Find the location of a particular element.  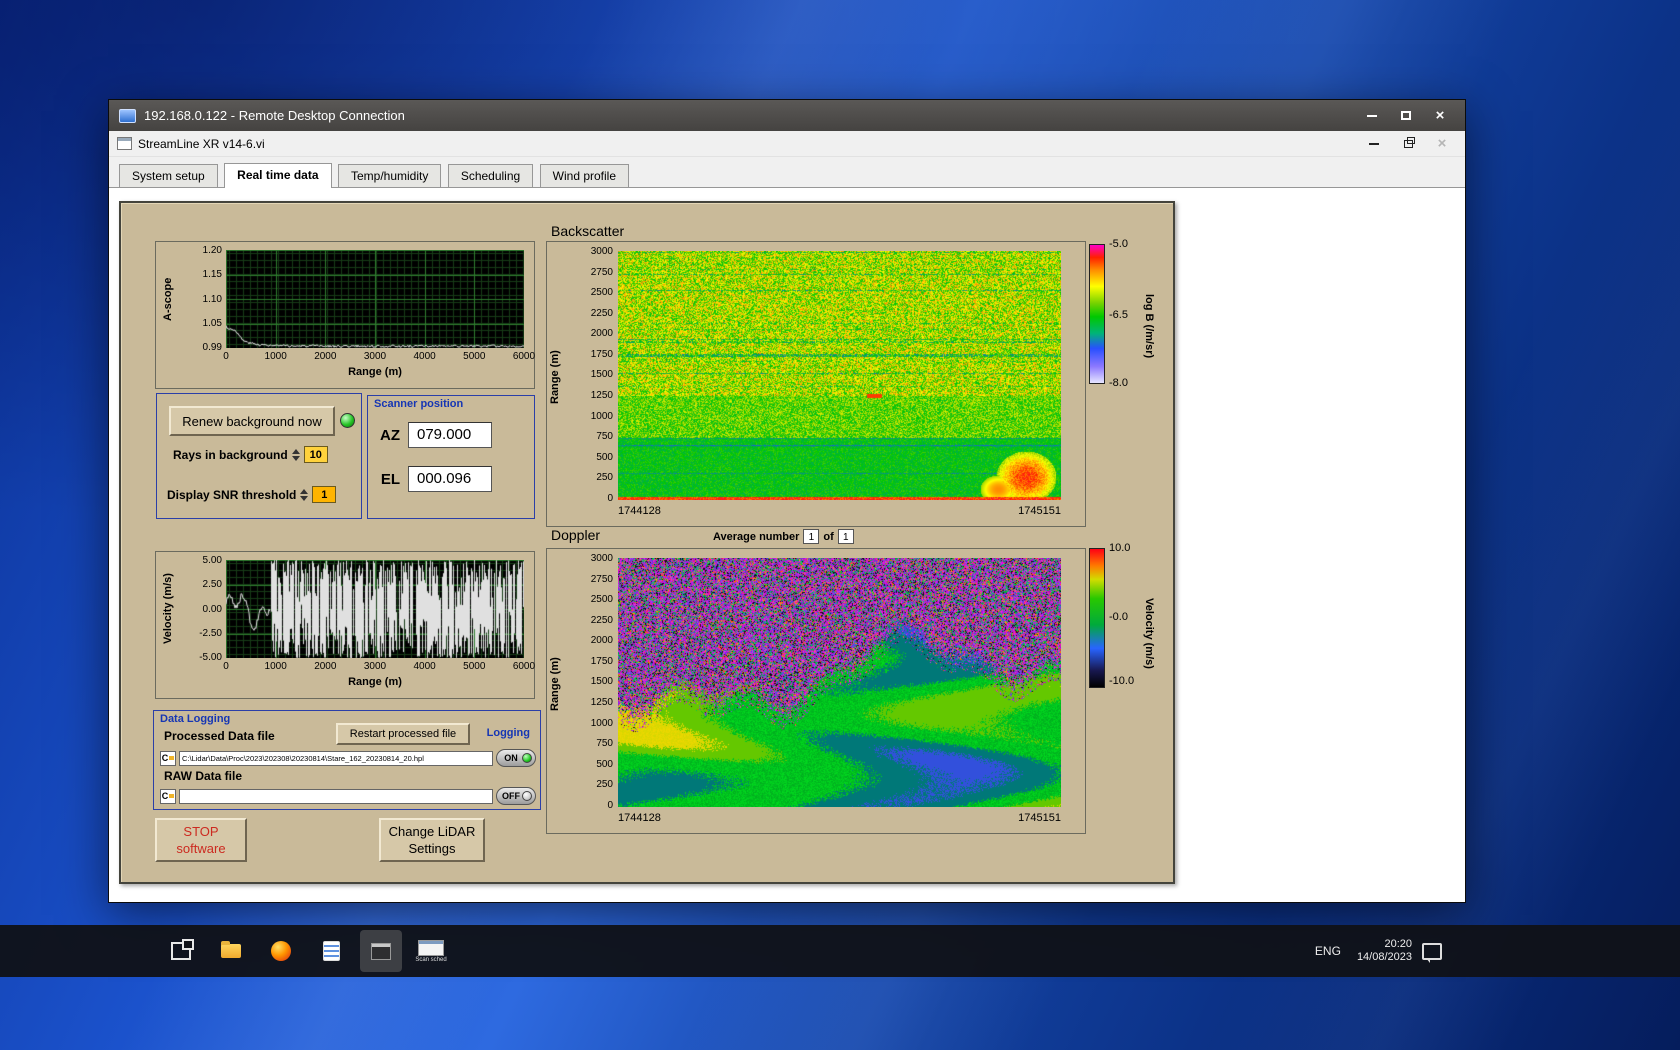

app-window-icon is located at coordinates (124, 143).